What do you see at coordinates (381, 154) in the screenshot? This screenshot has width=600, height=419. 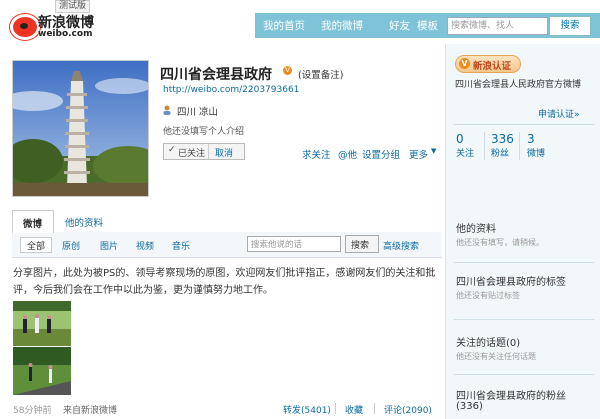 I see `set-group-link: 设置分组` at bounding box center [381, 154].